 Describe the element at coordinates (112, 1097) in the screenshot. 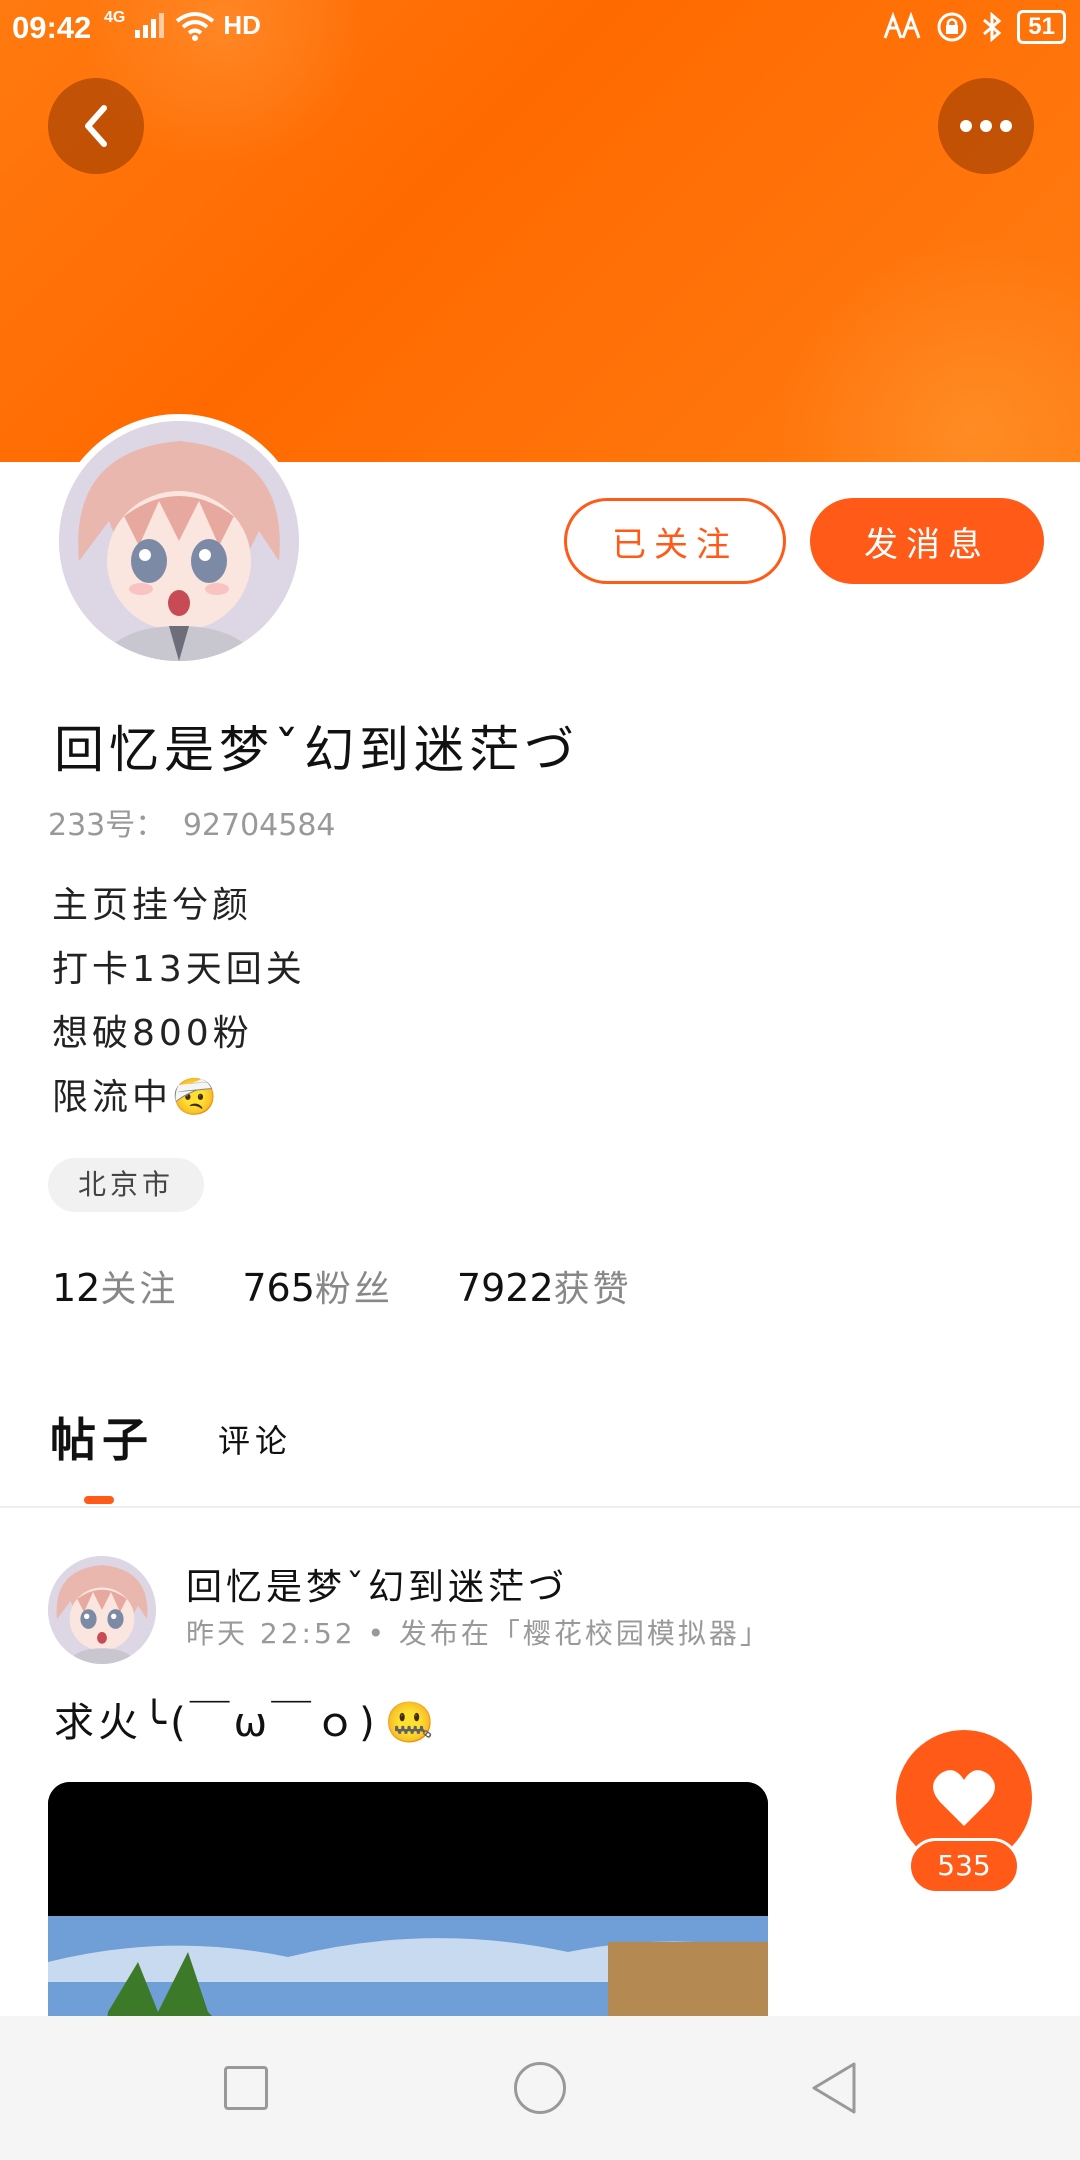

I see `bio-text: 限流中` at that location.